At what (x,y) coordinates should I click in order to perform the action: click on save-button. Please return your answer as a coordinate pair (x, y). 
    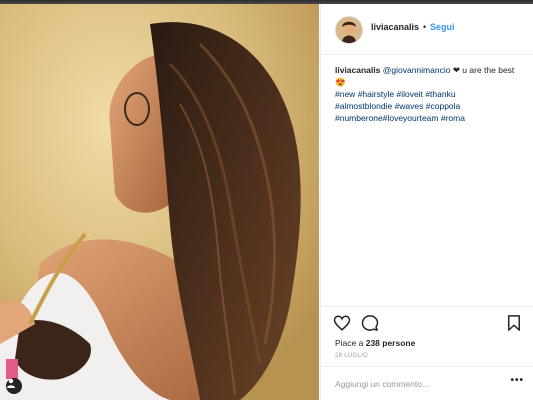
    Looking at the image, I should click on (514, 323).